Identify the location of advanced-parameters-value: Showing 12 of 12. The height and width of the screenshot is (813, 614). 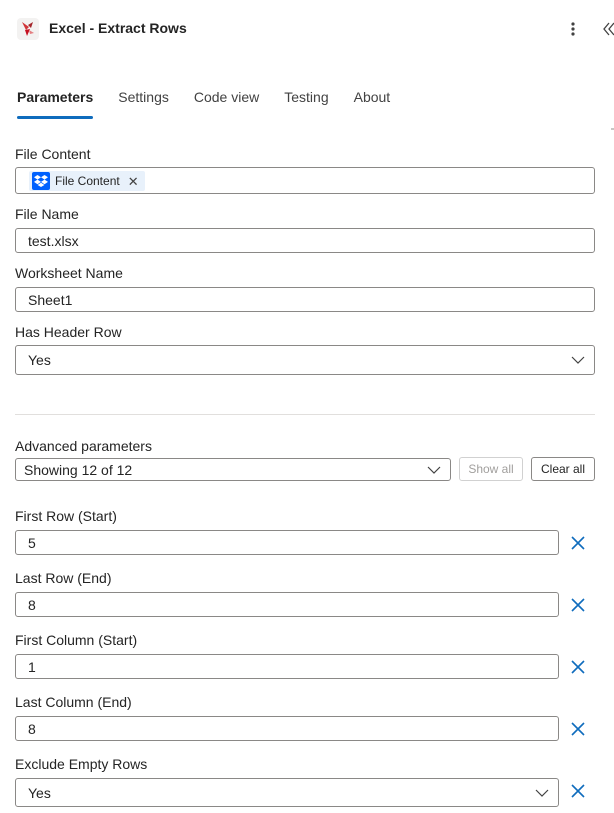
(78, 469).